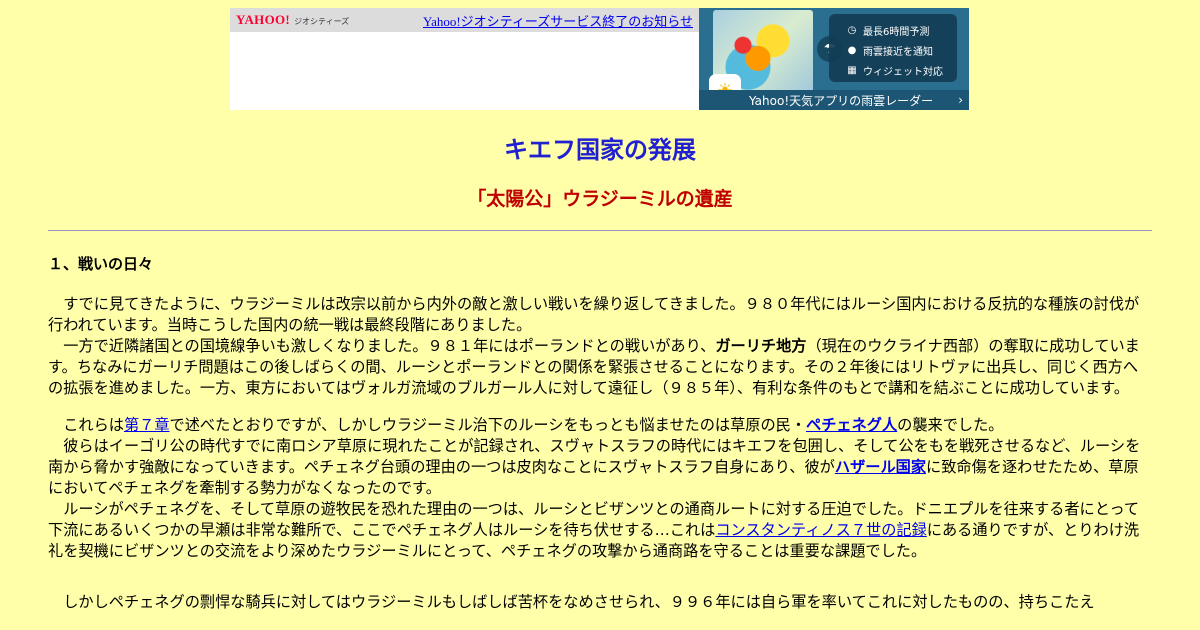 The height and width of the screenshot is (630, 1200). Describe the element at coordinates (600, 230) in the screenshot. I see `divider` at that location.